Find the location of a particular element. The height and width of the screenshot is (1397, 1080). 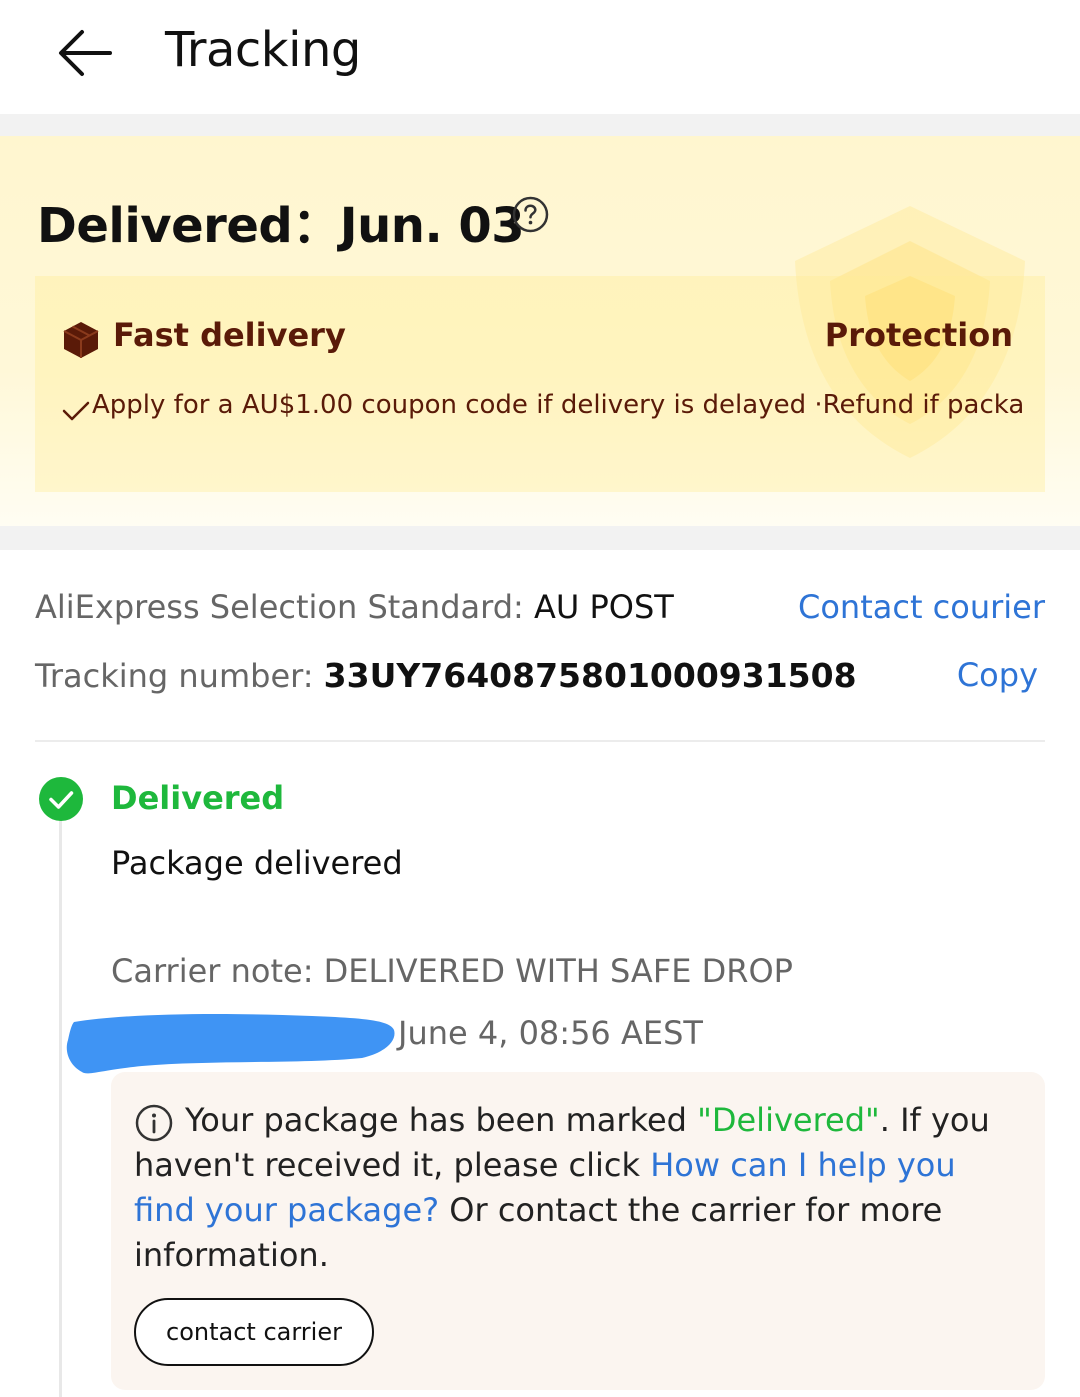

package-box-icon is located at coordinates (81, 340).